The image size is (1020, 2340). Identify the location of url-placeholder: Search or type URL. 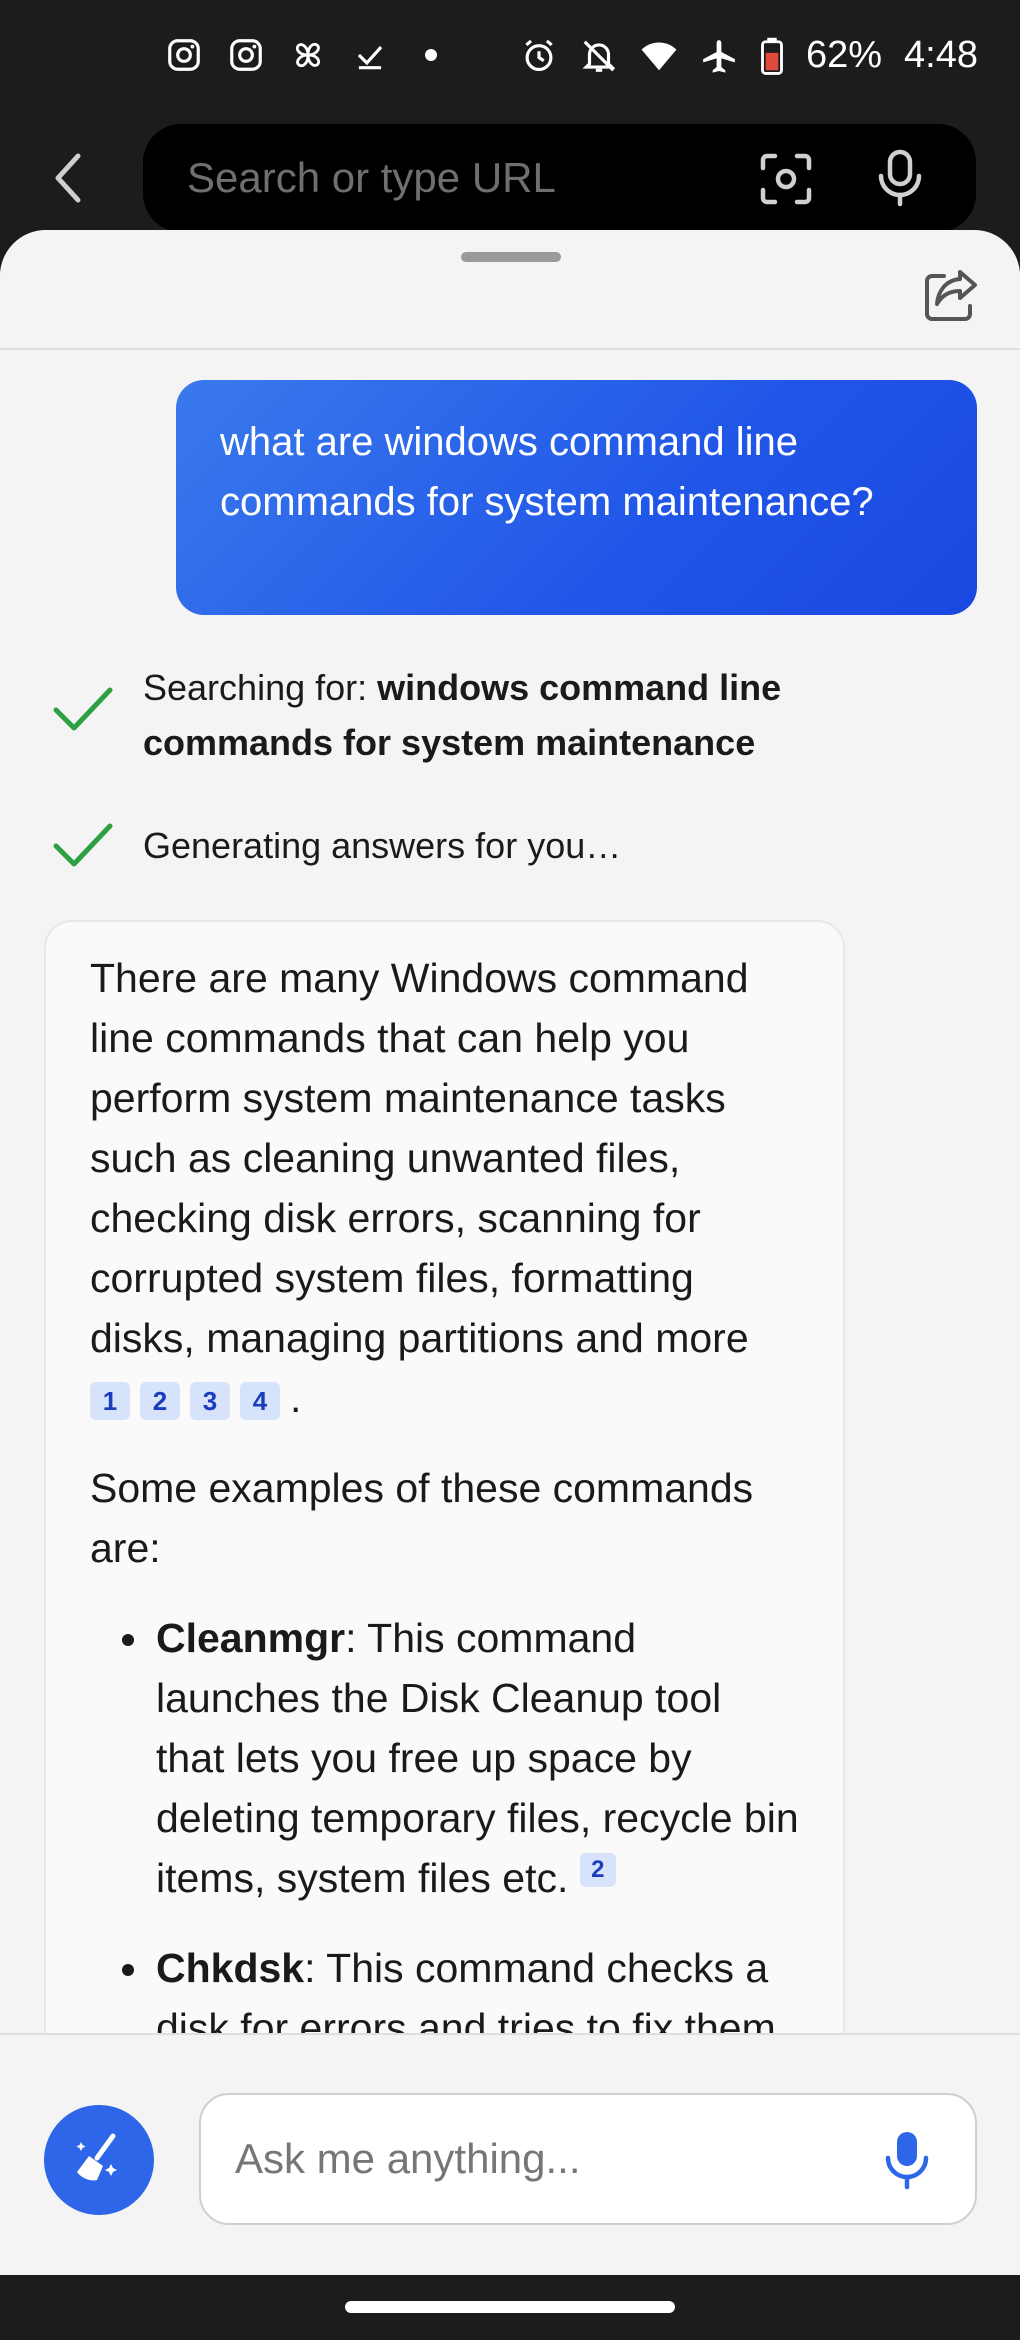
(371, 177).